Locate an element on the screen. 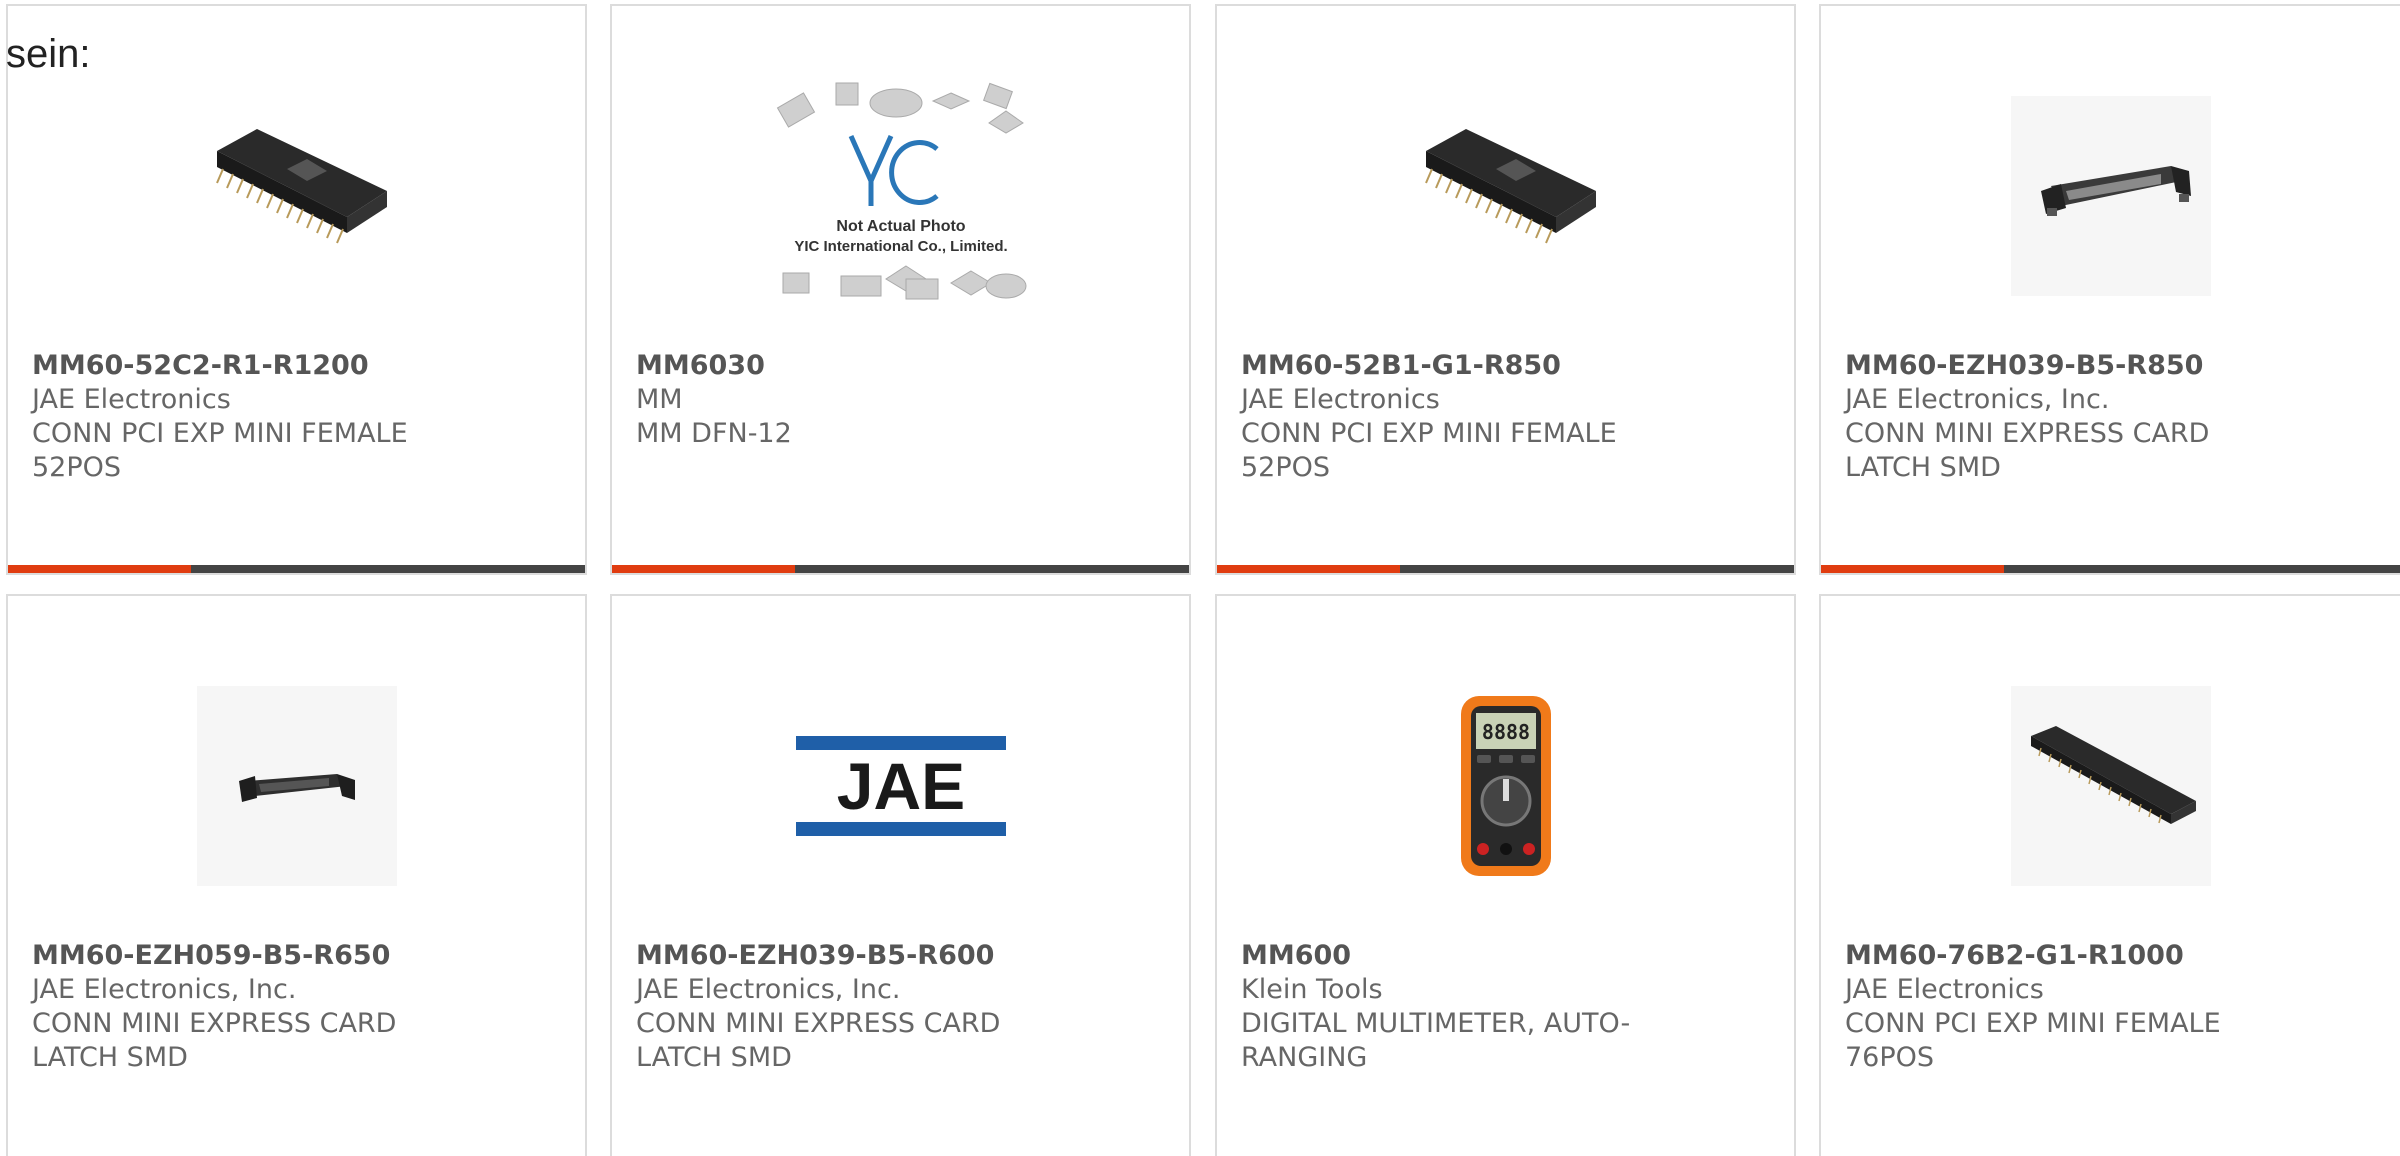 The width and height of the screenshot is (2400, 1156). part-number: MM60-76B2-G1-R1000 is located at coordinates (2121, 956).